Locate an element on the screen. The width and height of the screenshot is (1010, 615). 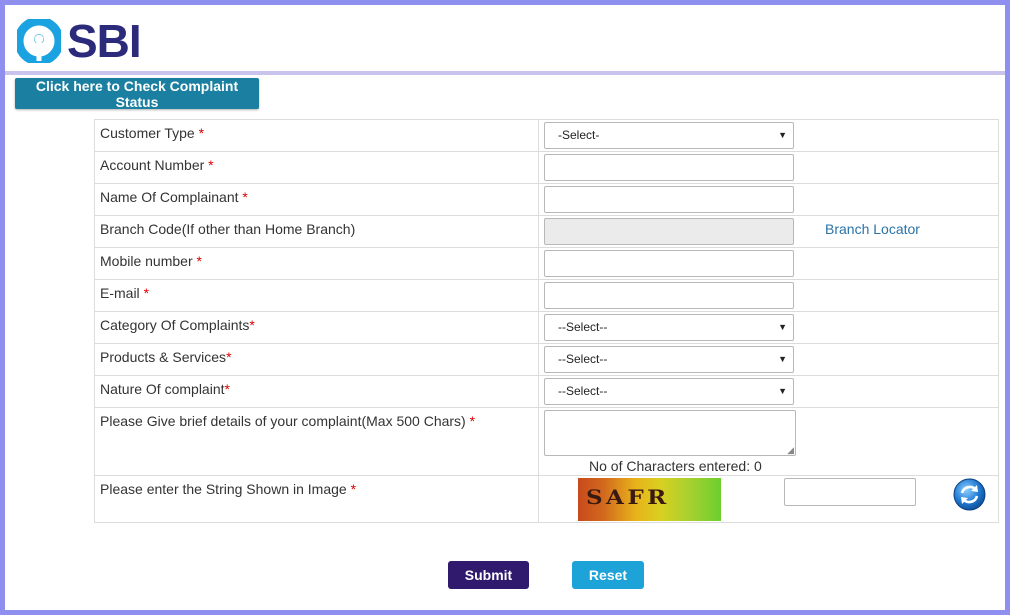
captcha-label: Please enter the String Shown in Image is located at coordinates (225, 489).